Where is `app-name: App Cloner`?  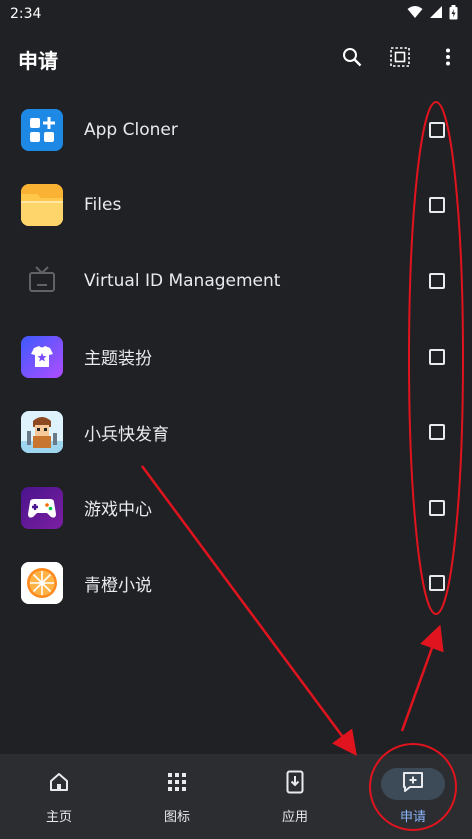 app-name: App Cloner is located at coordinates (131, 129).